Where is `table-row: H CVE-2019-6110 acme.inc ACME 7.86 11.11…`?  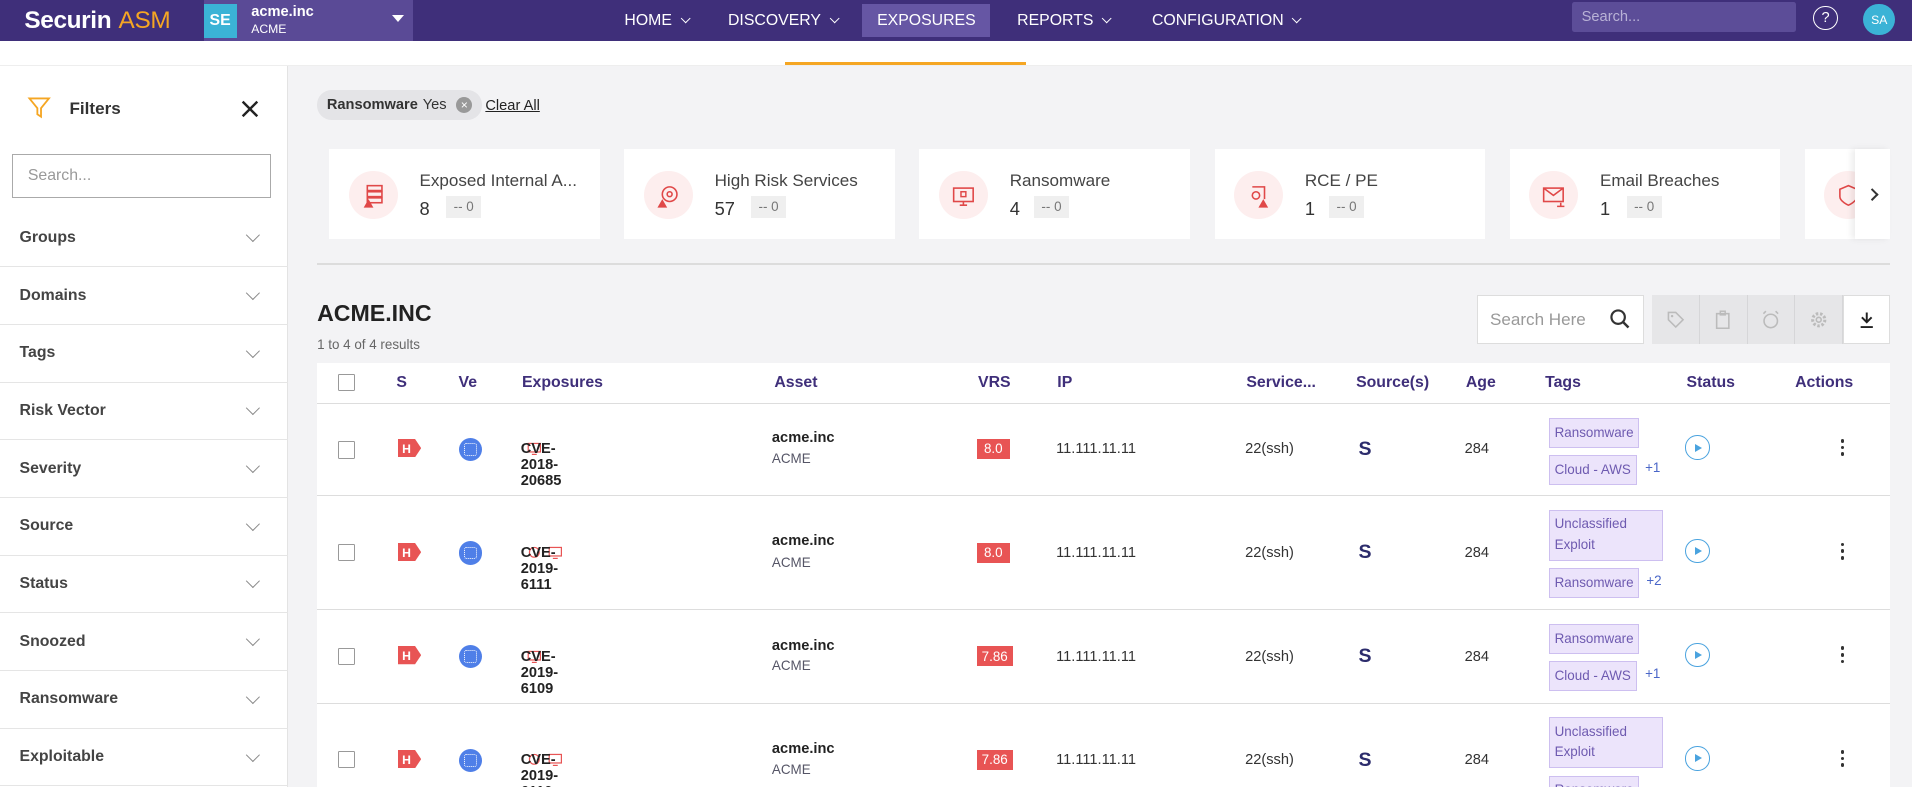
table-row: H CVE-2019-6110 acme.inc ACME 7.86 11.11… is located at coordinates (1103, 745).